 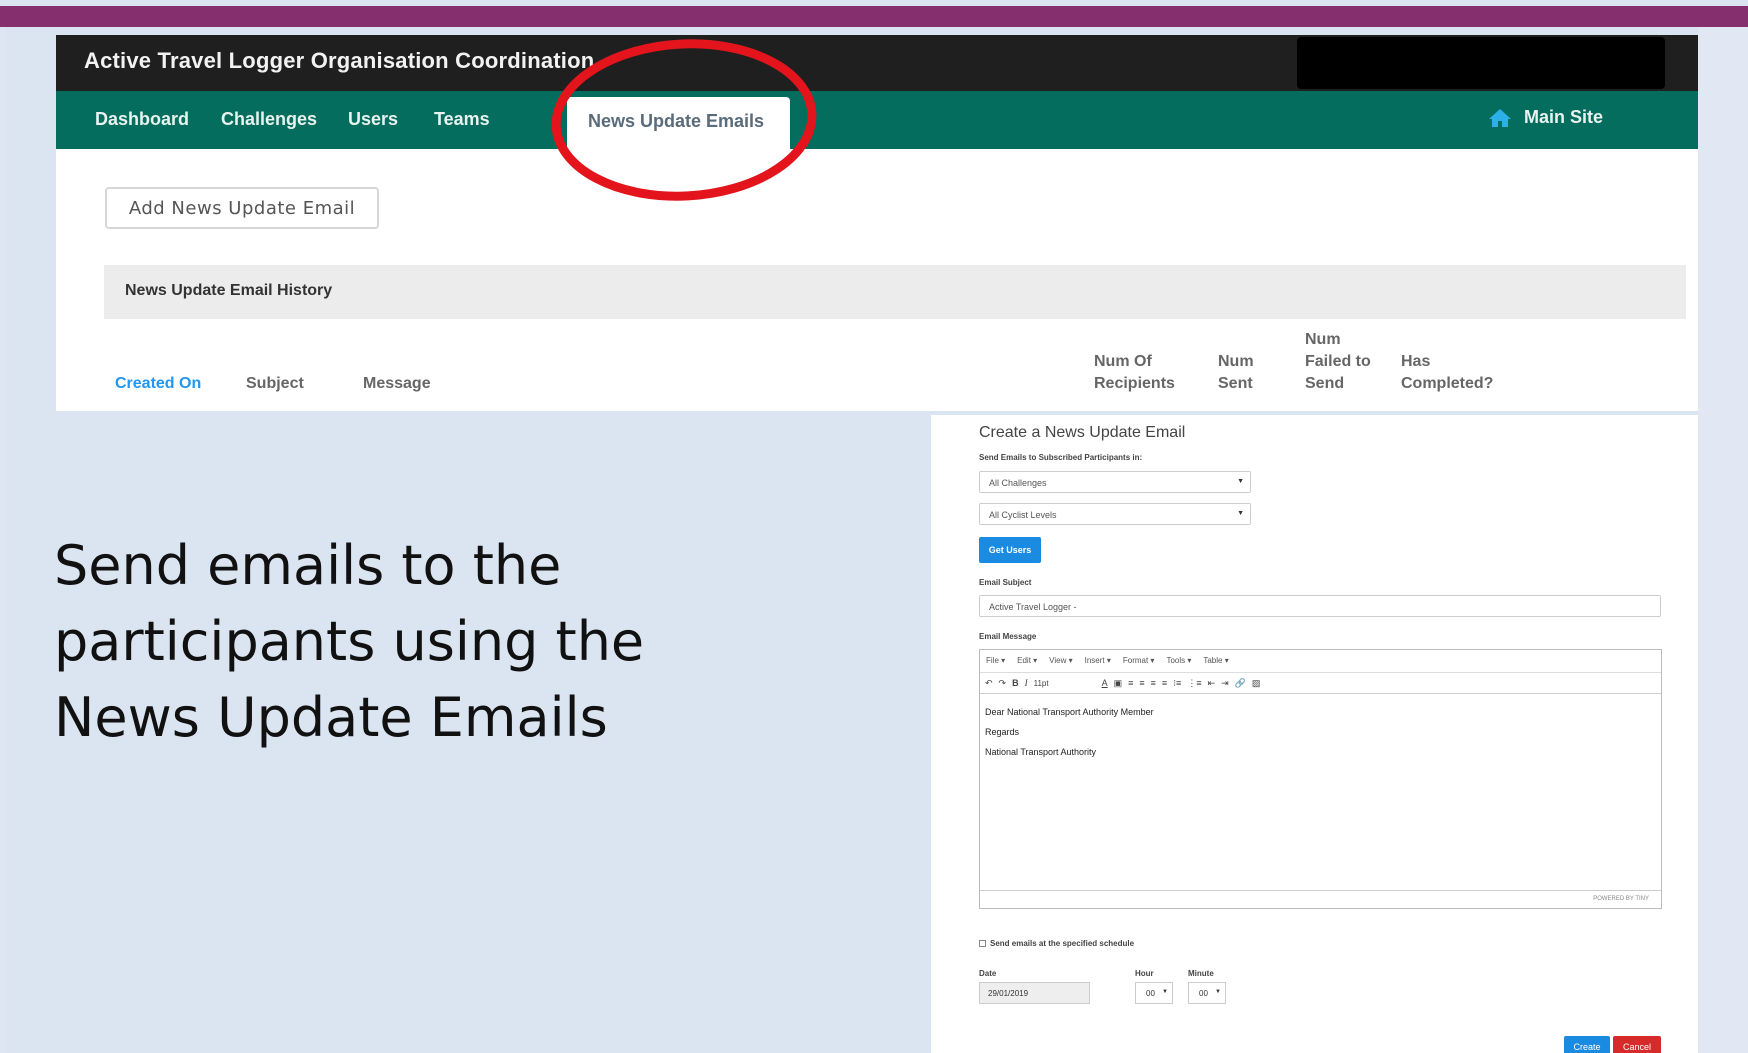 I want to click on col-message: Message, so click(x=397, y=384).